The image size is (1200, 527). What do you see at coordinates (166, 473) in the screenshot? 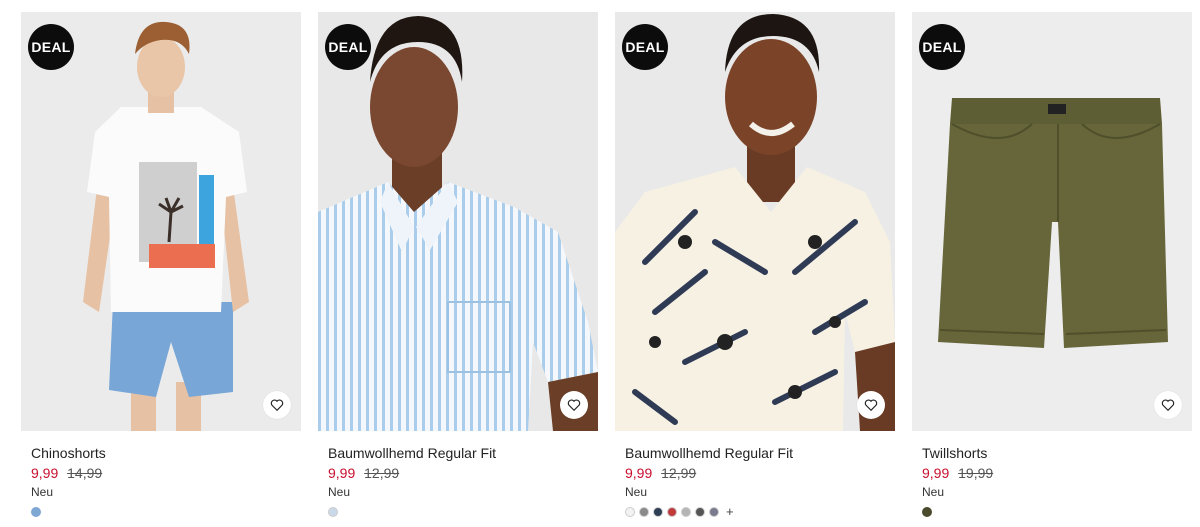
I see `product-prices: 9,99 14,99` at bounding box center [166, 473].